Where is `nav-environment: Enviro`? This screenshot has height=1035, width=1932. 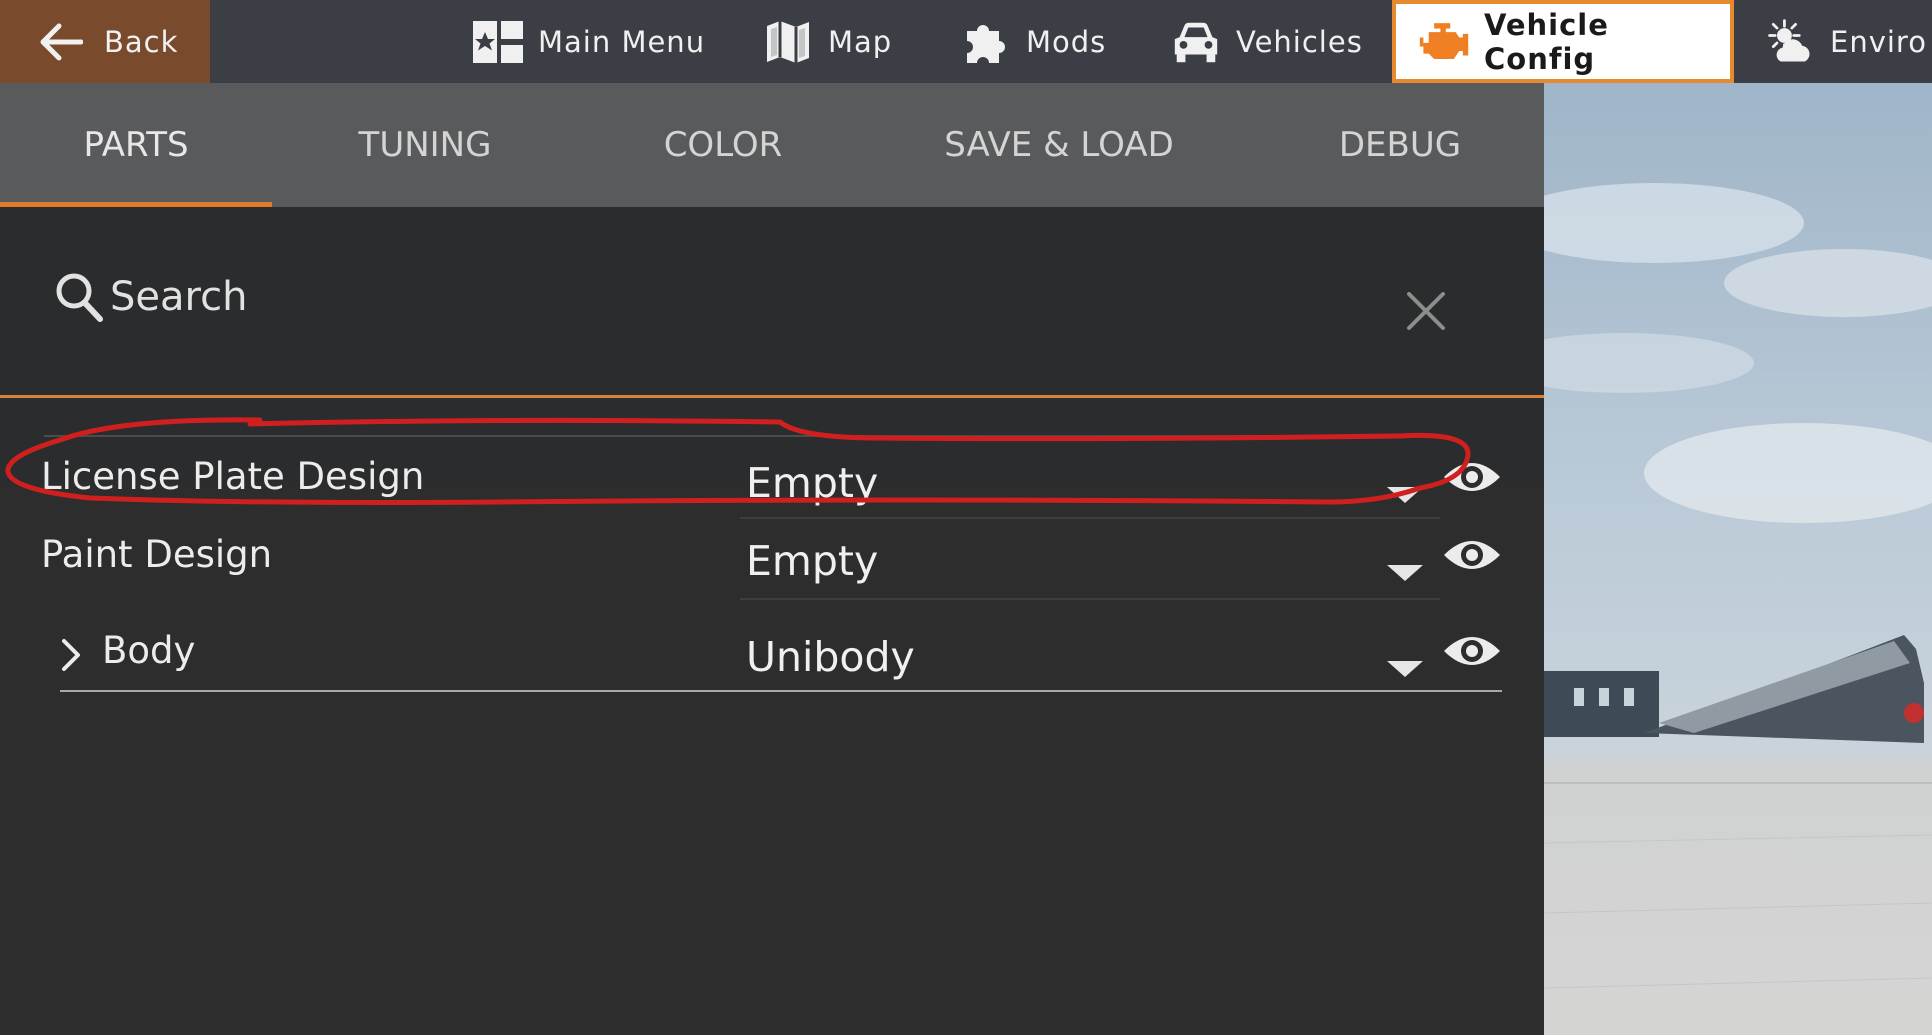
nav-environment: Enviro is located at coordinates (1845, 41).